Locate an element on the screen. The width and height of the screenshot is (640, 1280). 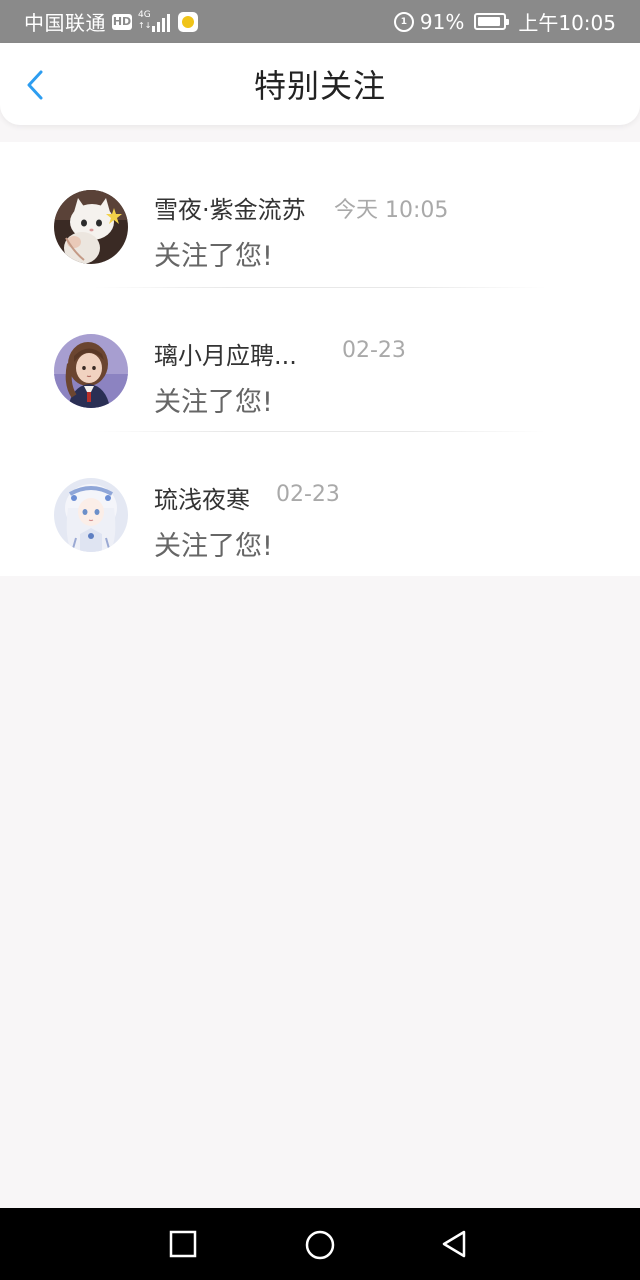
back-button is located at coordinates (35, 85).